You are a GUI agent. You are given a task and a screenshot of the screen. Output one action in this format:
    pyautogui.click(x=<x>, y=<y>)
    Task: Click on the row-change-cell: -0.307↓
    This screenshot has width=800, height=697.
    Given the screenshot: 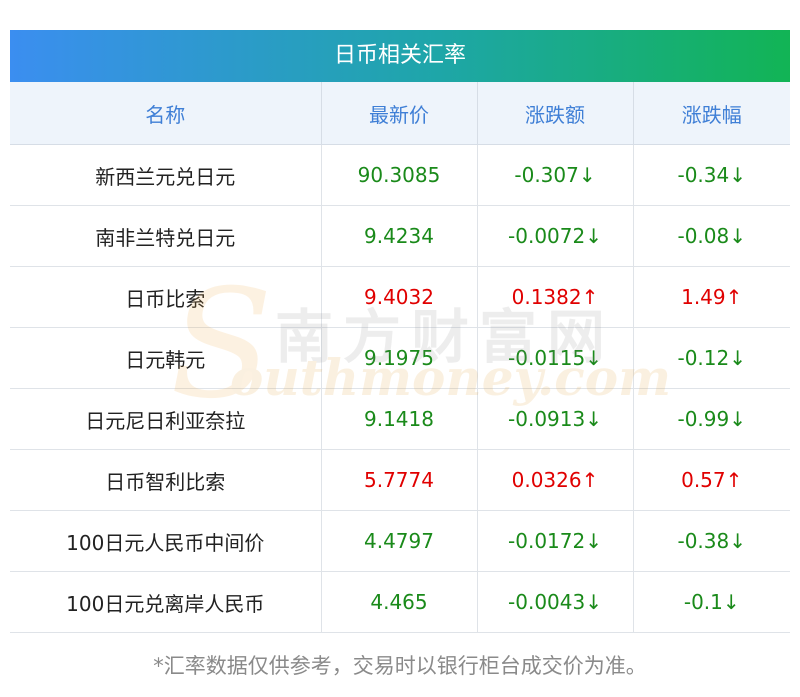 What is the action you would take?
    pyautogui.click(x=555, y=175)
    